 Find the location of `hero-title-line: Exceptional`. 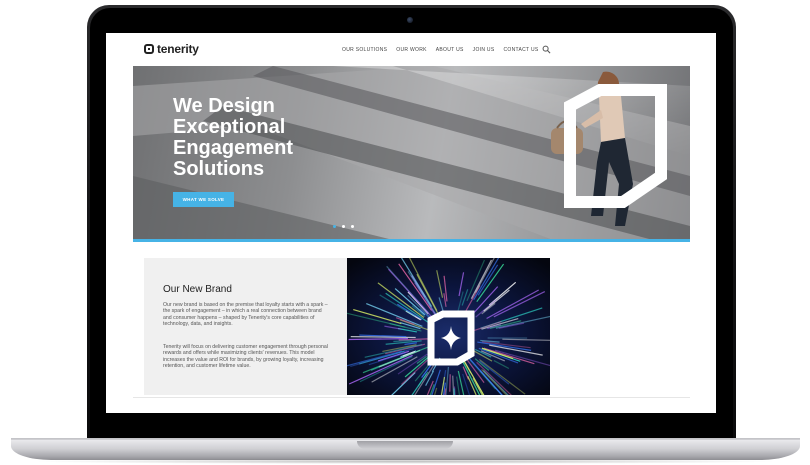

hero-title-line: Exceptional is located at coordinates (229, 127).